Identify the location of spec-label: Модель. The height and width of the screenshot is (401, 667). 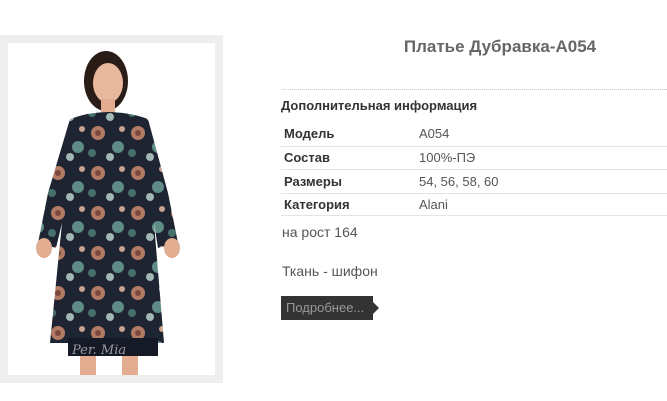
(309, 134).